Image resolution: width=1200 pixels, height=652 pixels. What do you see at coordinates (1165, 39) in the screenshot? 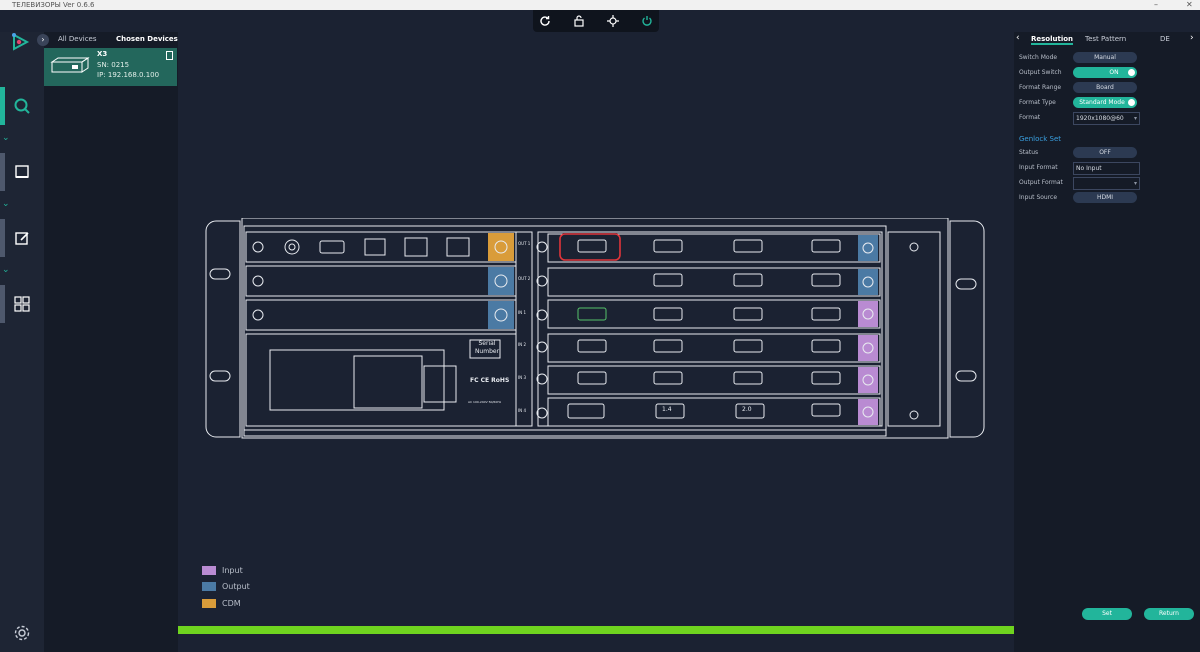
I see `tab-de: DE` at bounding box center [1165, 39].